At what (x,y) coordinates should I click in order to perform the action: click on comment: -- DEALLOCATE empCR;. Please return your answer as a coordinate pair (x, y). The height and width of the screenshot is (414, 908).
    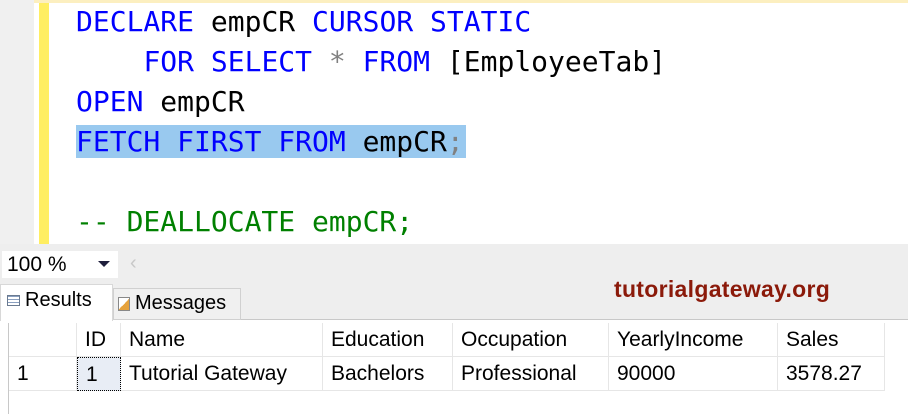
    Looking at the image, I should click on (245, 221).